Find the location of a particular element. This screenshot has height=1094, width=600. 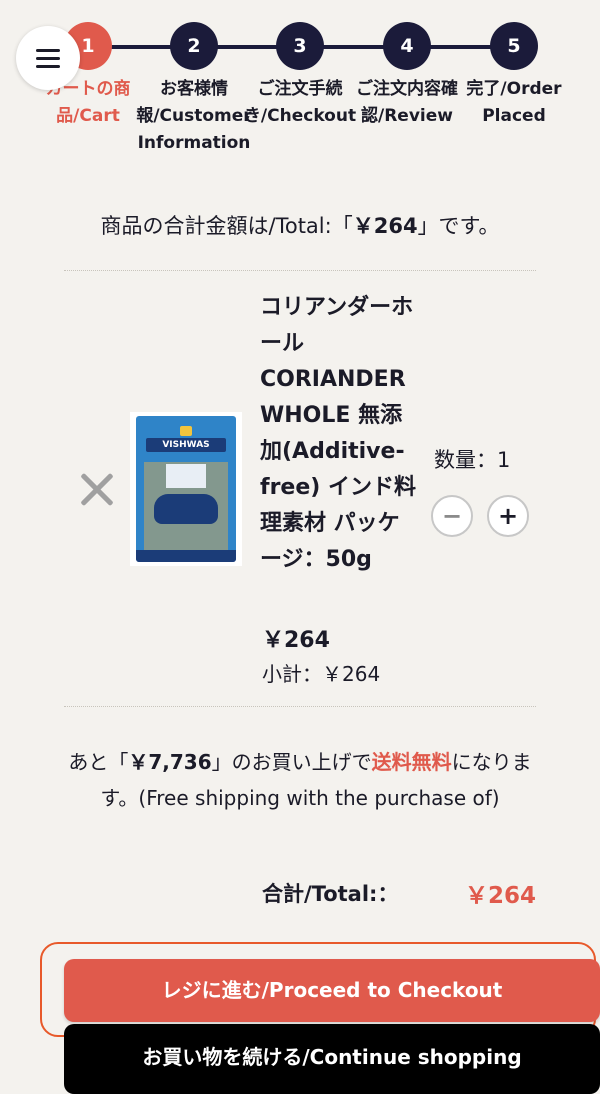

handshake-graphic is located at coordinates (186, 509).